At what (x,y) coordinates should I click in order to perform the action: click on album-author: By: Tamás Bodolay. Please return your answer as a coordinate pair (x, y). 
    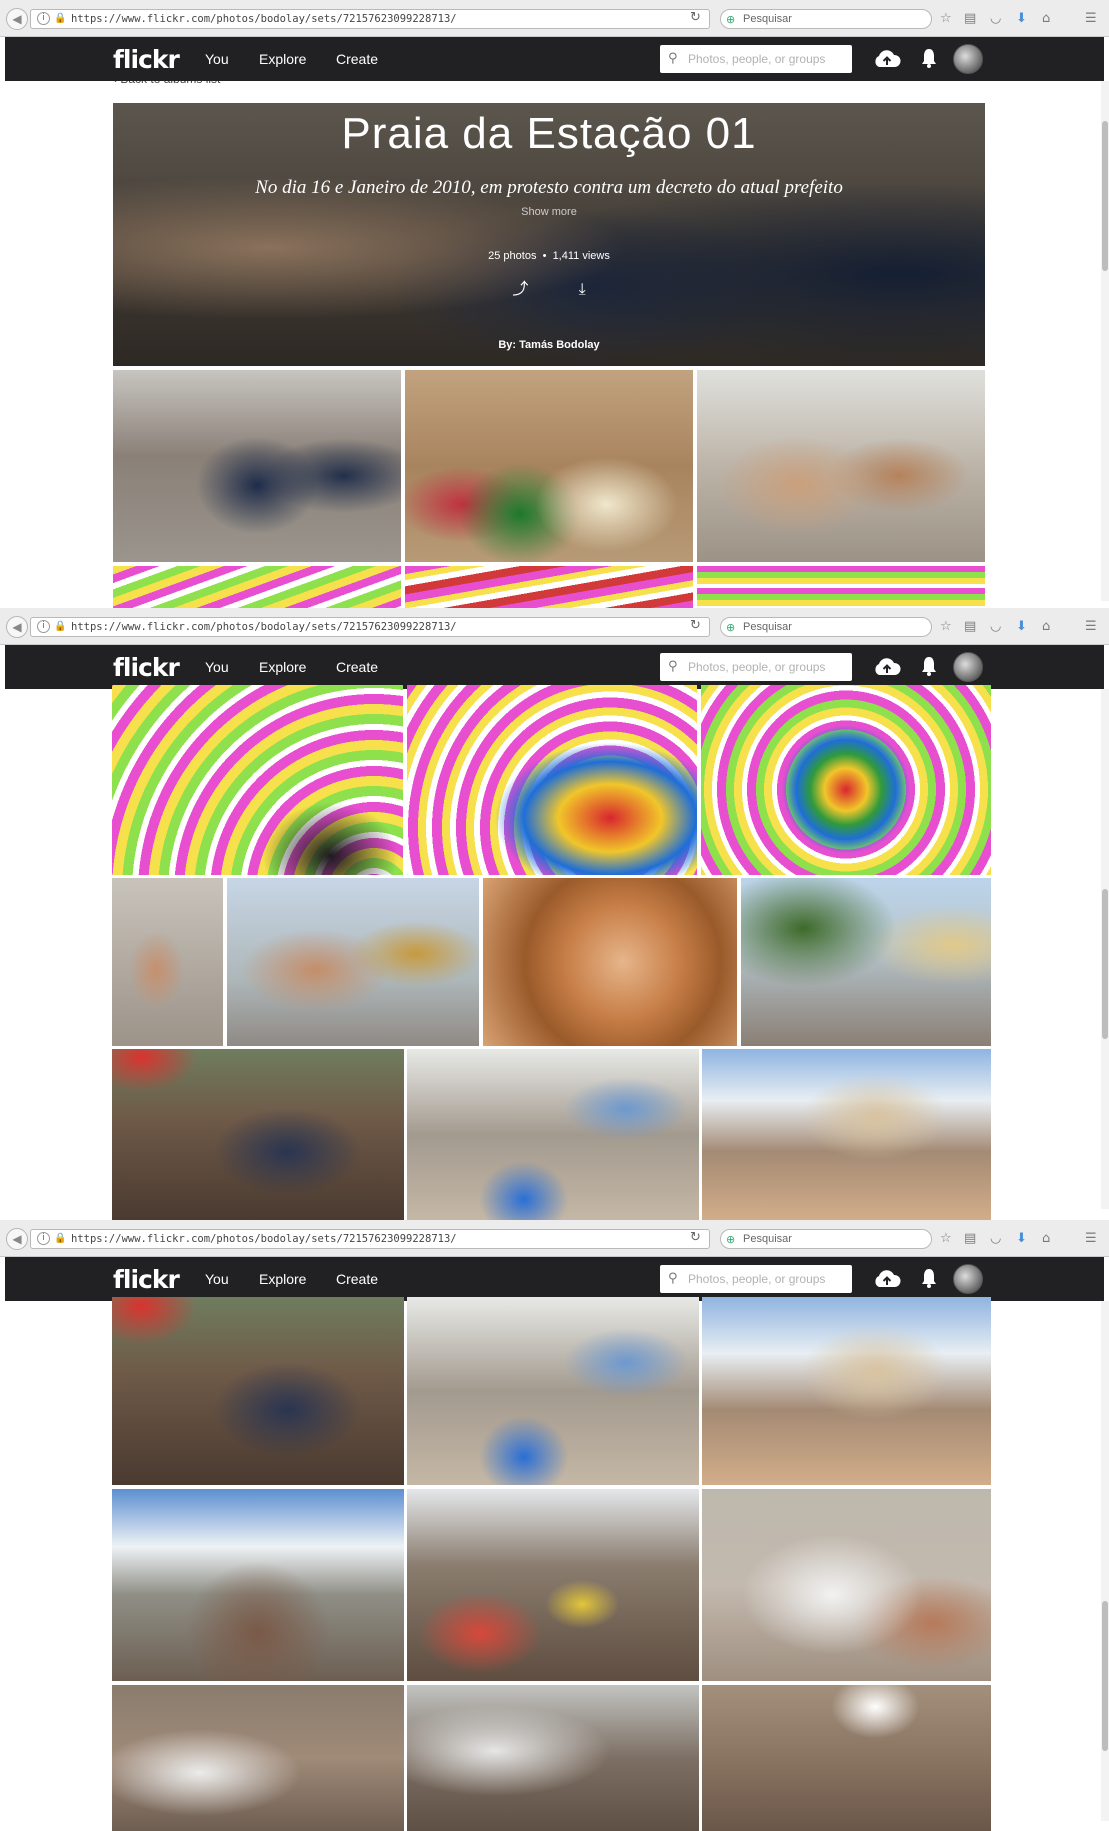
    Looking at the image, I should click on (549, 345).